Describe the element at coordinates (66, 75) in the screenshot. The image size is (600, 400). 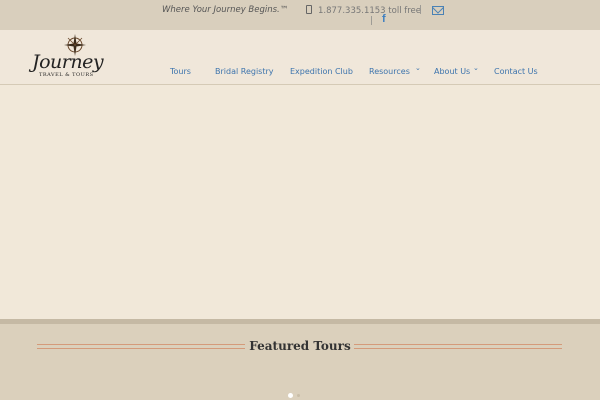
I see `logo-subtitle: TRAVEL & TOURS` at that location.